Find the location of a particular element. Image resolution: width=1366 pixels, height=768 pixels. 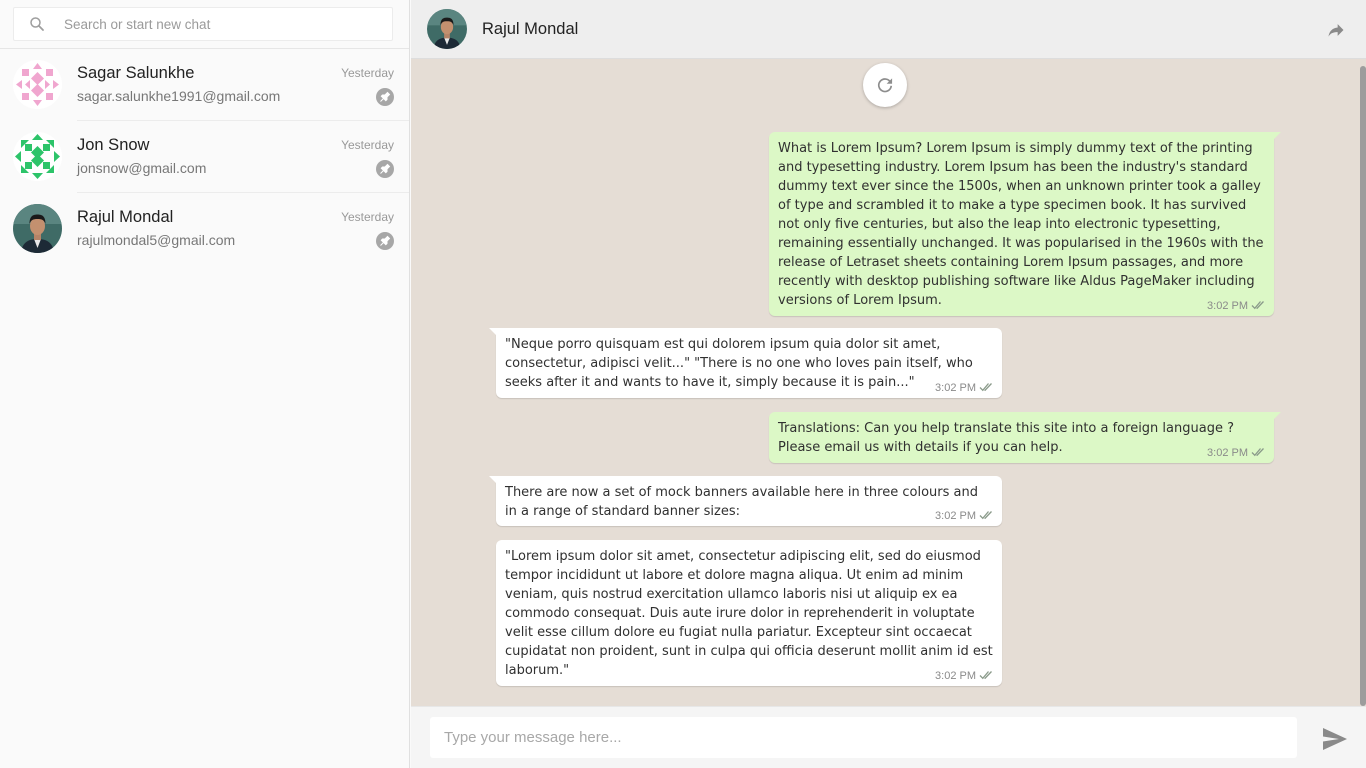

chat-header: Rajul Mondal is located at coordinates (888, 29).